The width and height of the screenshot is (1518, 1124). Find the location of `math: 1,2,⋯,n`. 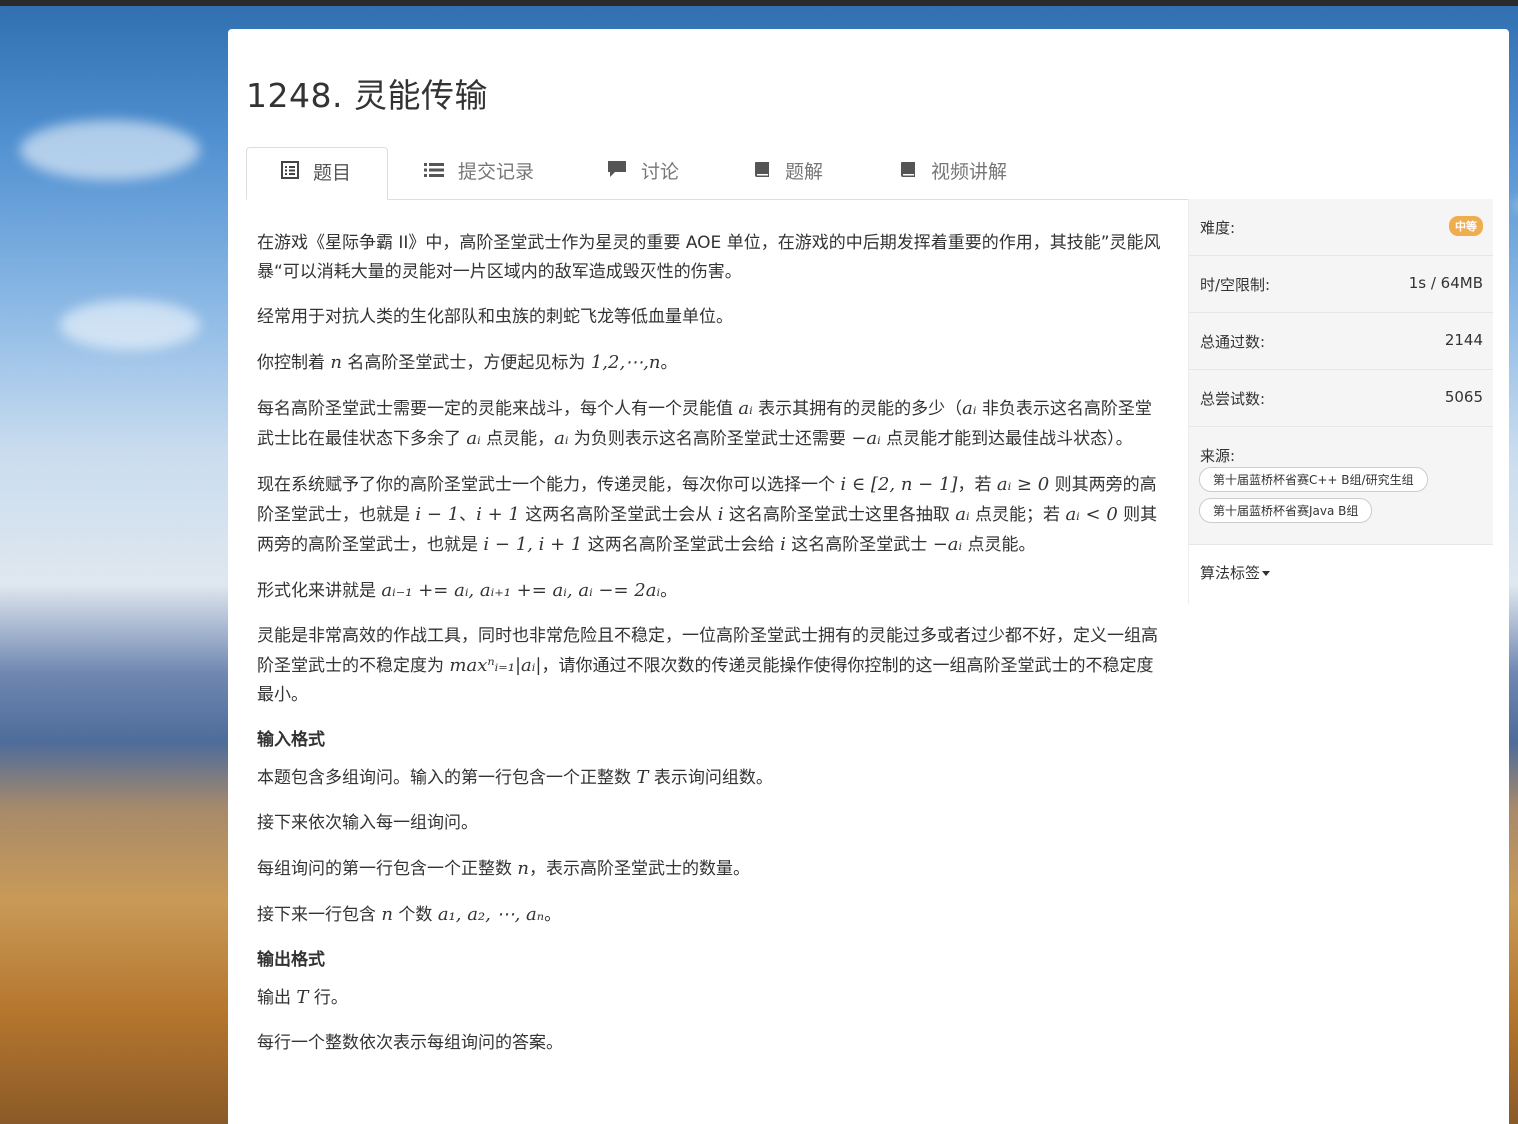

math: 1,2,⋯,n is located at coordinates (625, 362).